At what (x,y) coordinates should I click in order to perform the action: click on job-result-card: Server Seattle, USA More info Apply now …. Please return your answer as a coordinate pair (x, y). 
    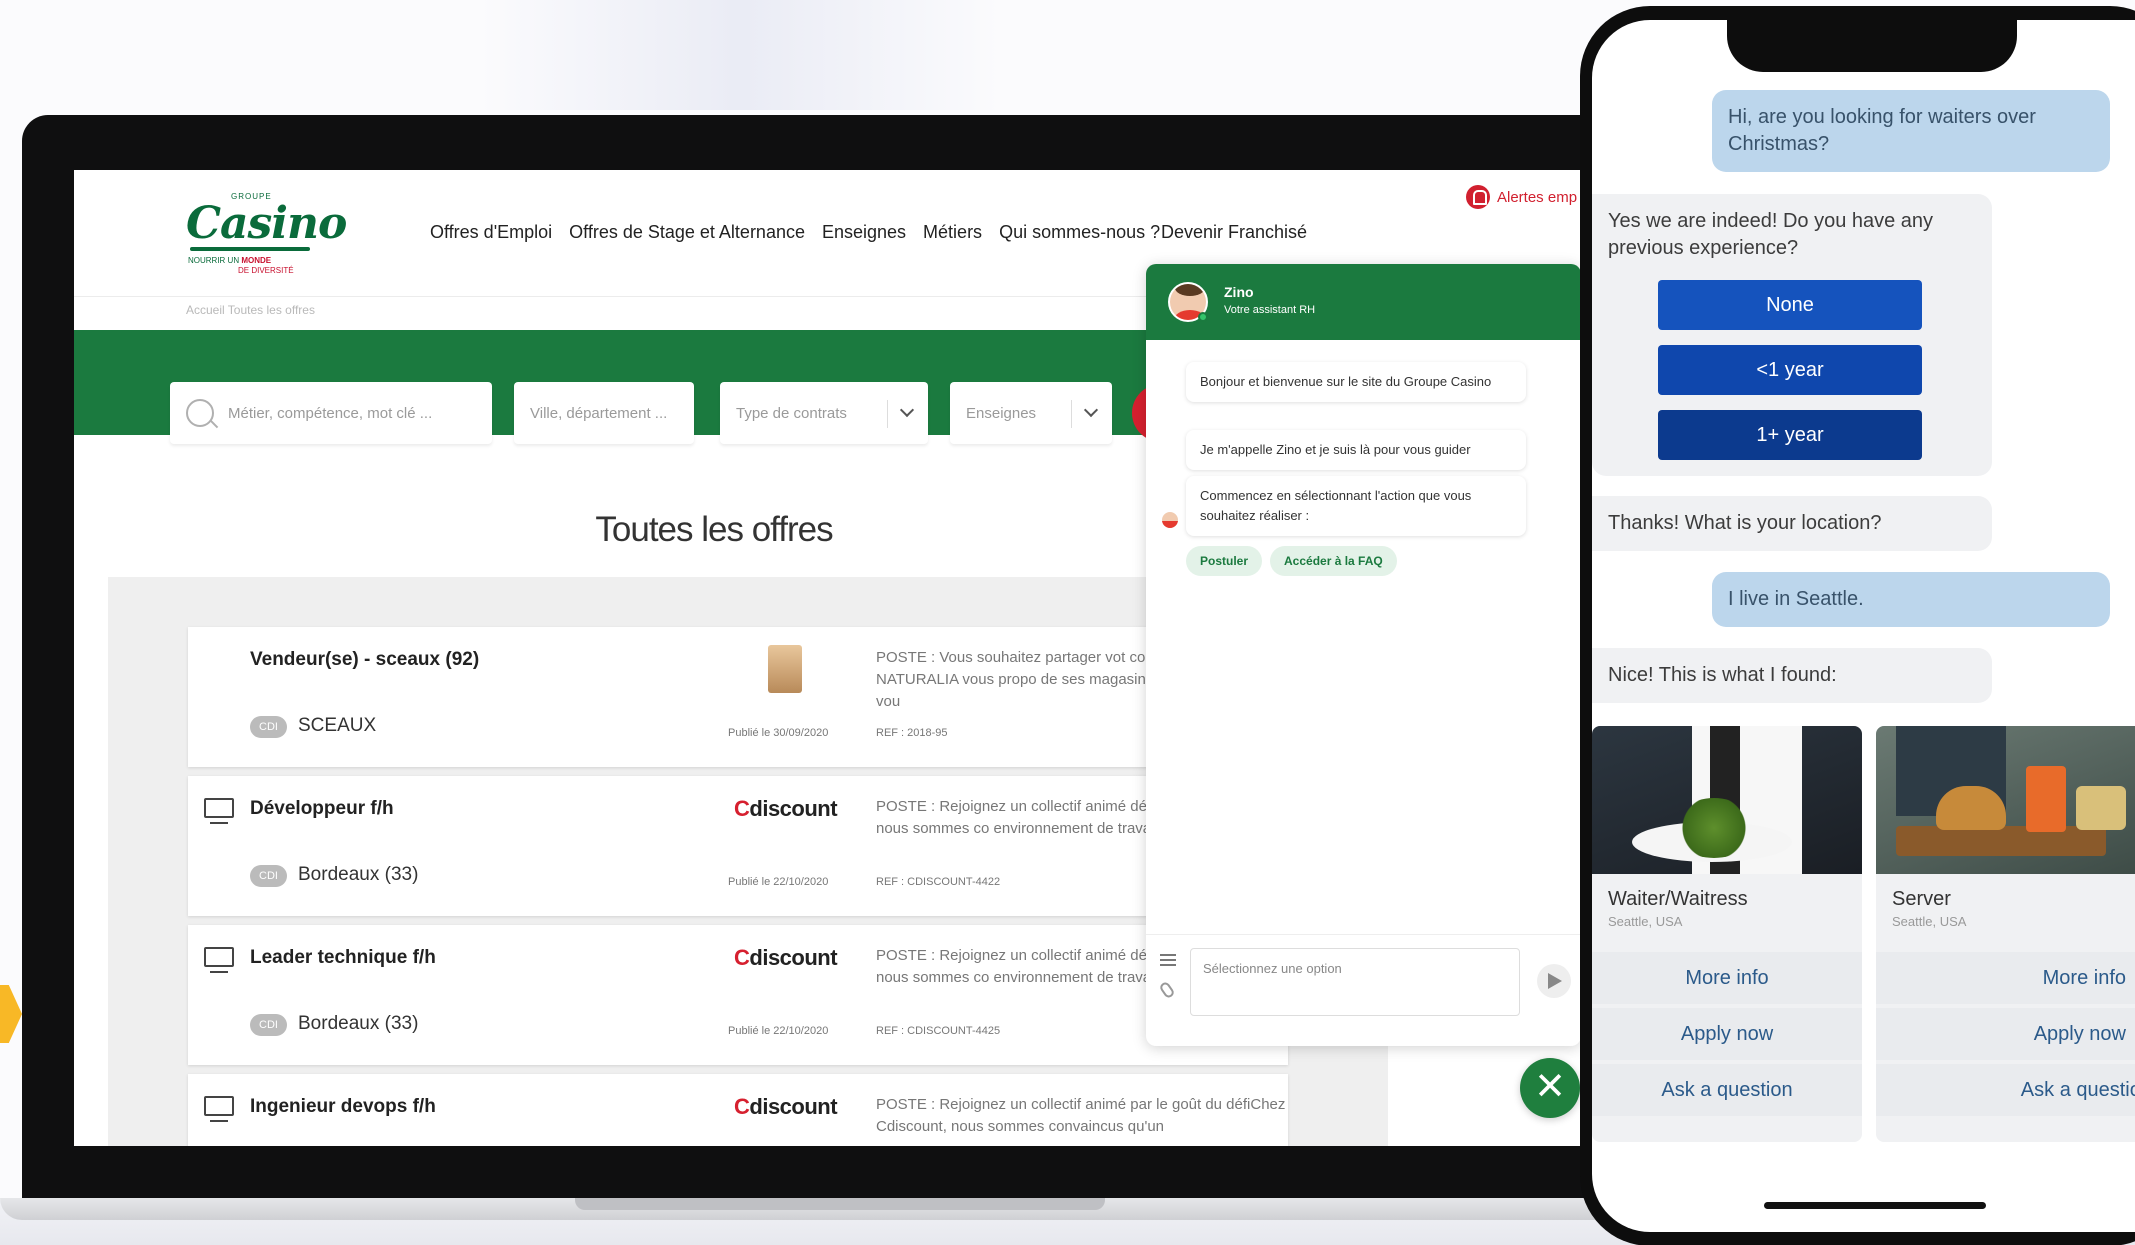
    Looking at the image, I should click on (2005, 934).